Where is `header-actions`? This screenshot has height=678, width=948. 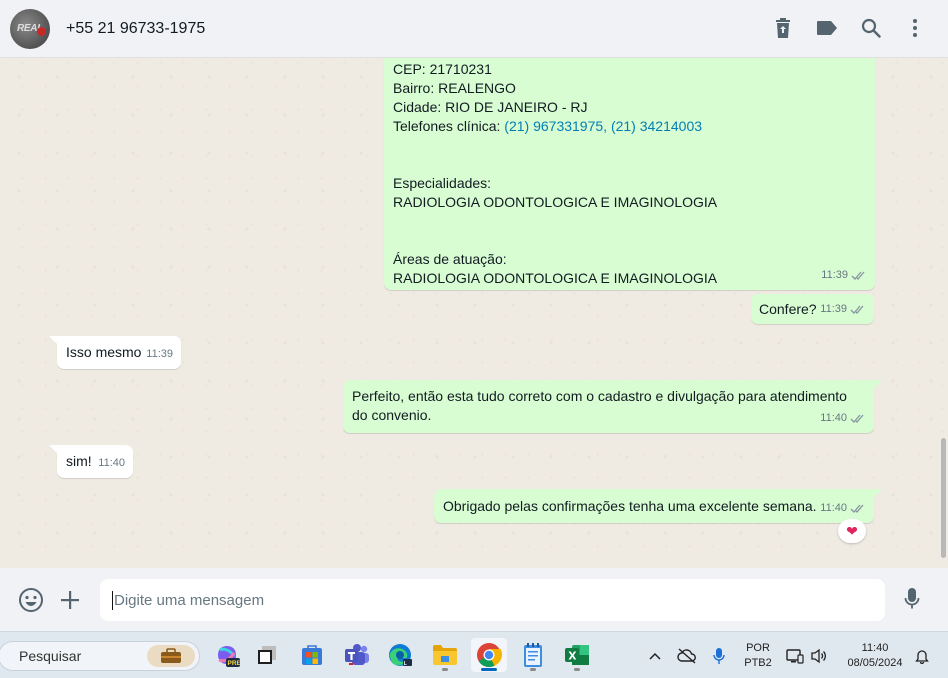 header-actions is located at coordinates (849, 28).